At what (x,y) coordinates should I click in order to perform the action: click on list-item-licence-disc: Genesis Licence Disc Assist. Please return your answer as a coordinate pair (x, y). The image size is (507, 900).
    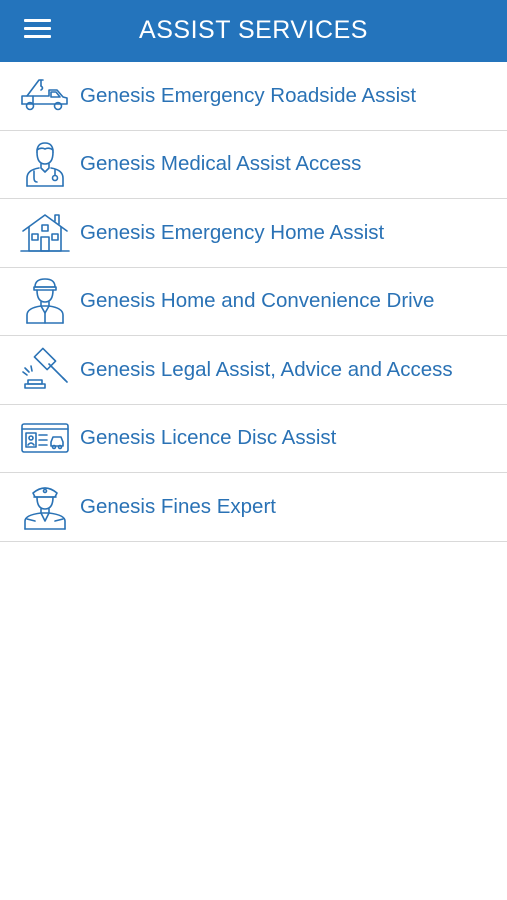
    Looking at the image, I should click on (253, 438).